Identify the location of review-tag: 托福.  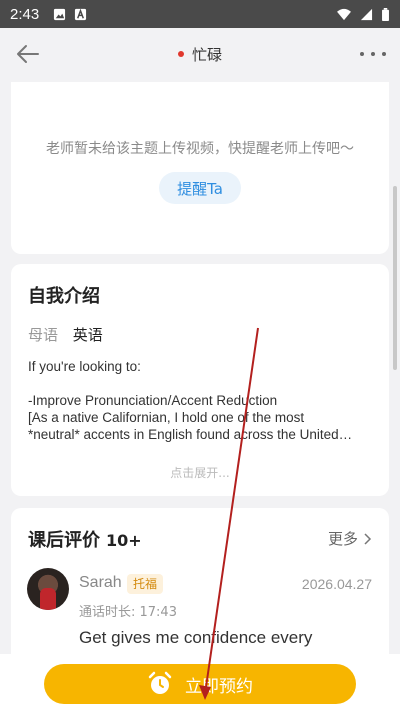
(145, 584).